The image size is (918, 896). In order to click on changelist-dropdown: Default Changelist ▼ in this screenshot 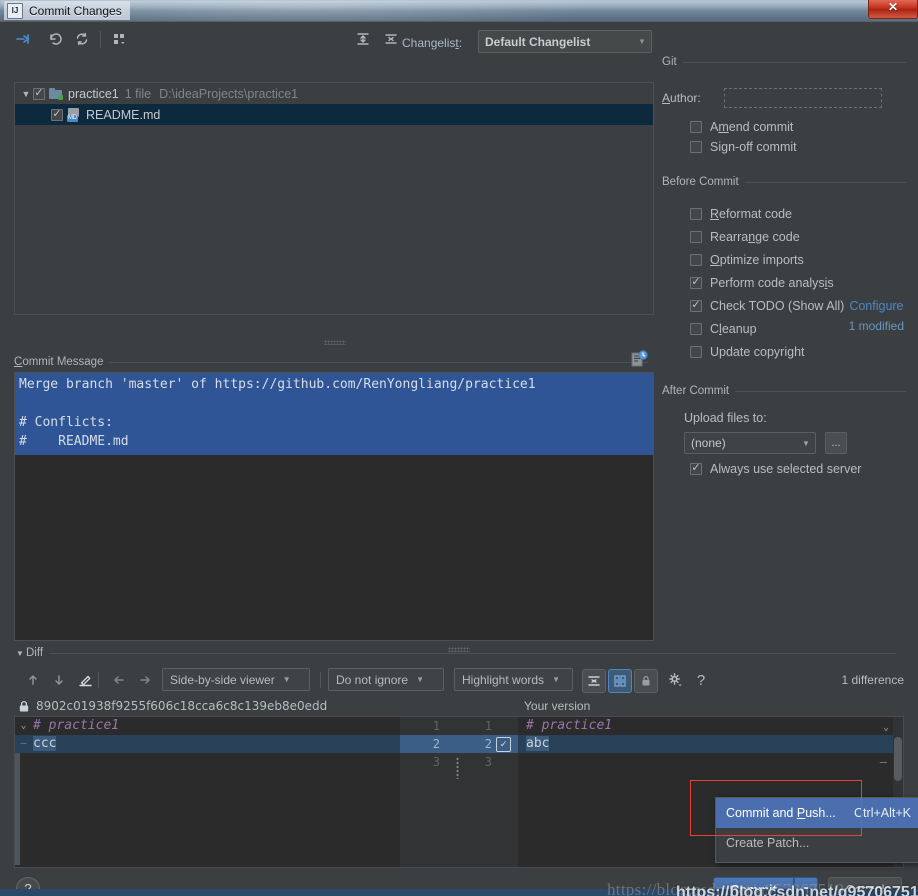, I will do `click(565, 41)`.